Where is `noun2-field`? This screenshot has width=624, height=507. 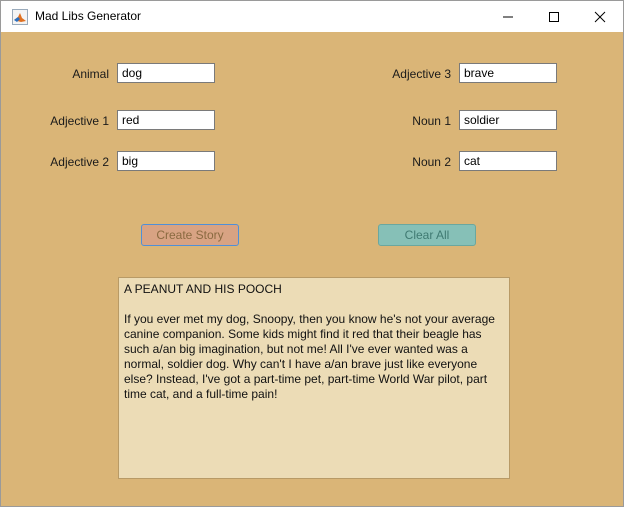
noun2-field is located at coordinates (508, 161).